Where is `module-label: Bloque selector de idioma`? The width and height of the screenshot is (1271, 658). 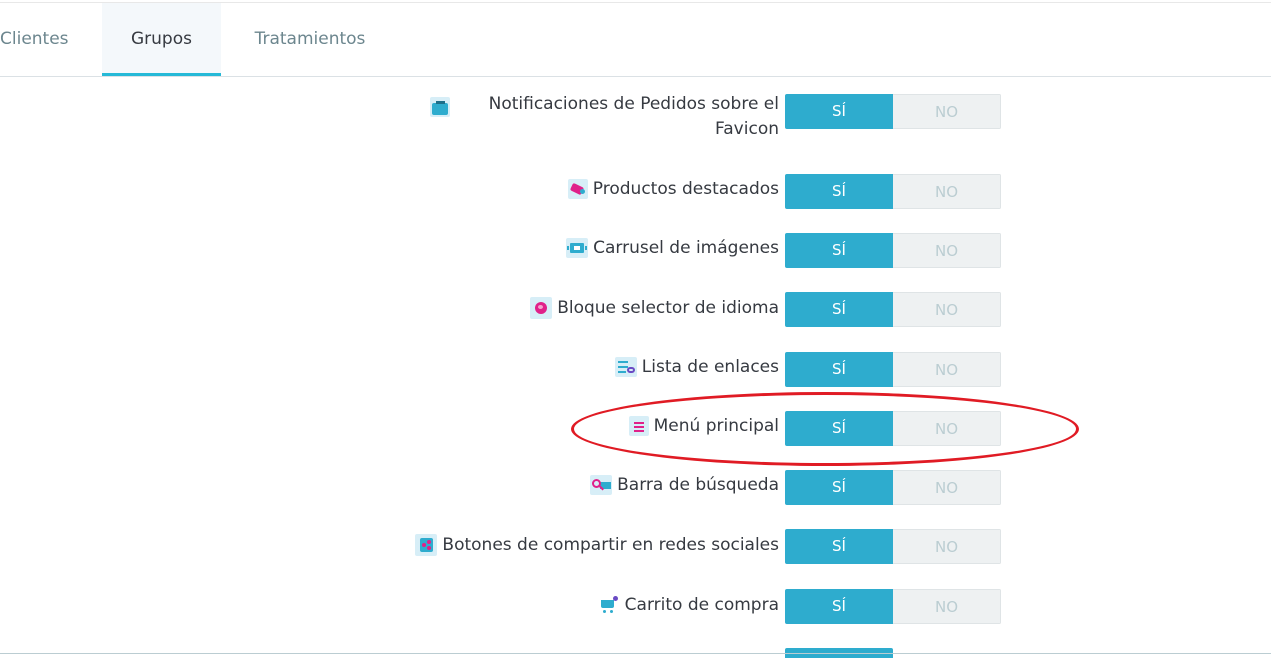 module-label: Bloque selector de idioma is located at coordinates (654, 308).